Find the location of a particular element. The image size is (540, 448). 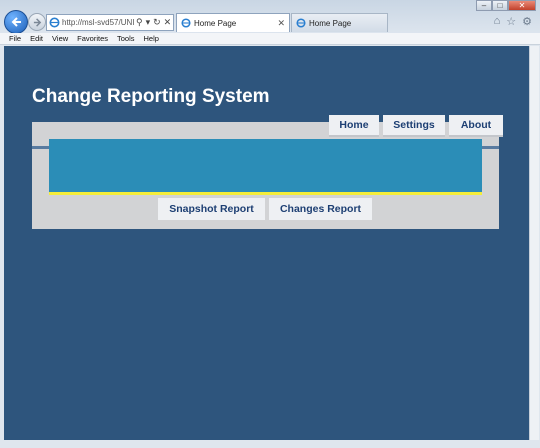

nav-about-button: About is located at coordinates (476, 126).